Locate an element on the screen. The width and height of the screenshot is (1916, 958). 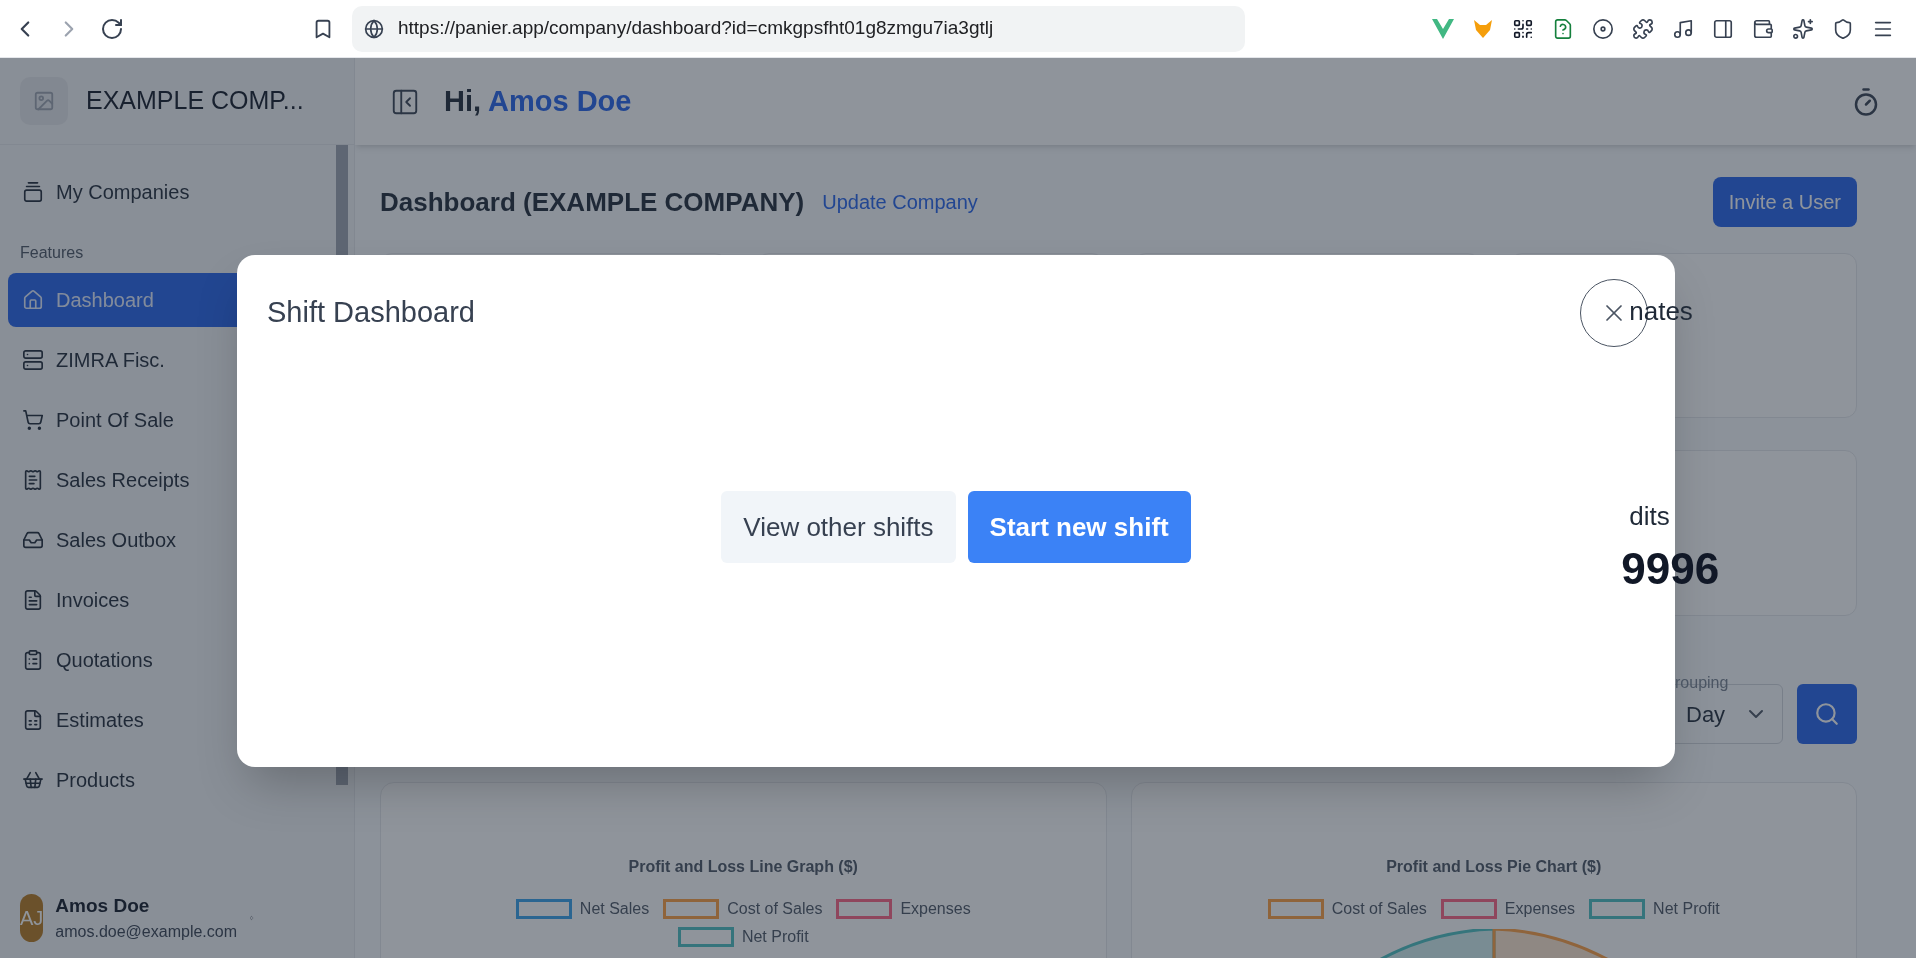
address-bar: https://panier.app/company/dashboard?id=cmkgpsfht01g8zmgu7ia3gtlj is located at coordinates (798, 28).